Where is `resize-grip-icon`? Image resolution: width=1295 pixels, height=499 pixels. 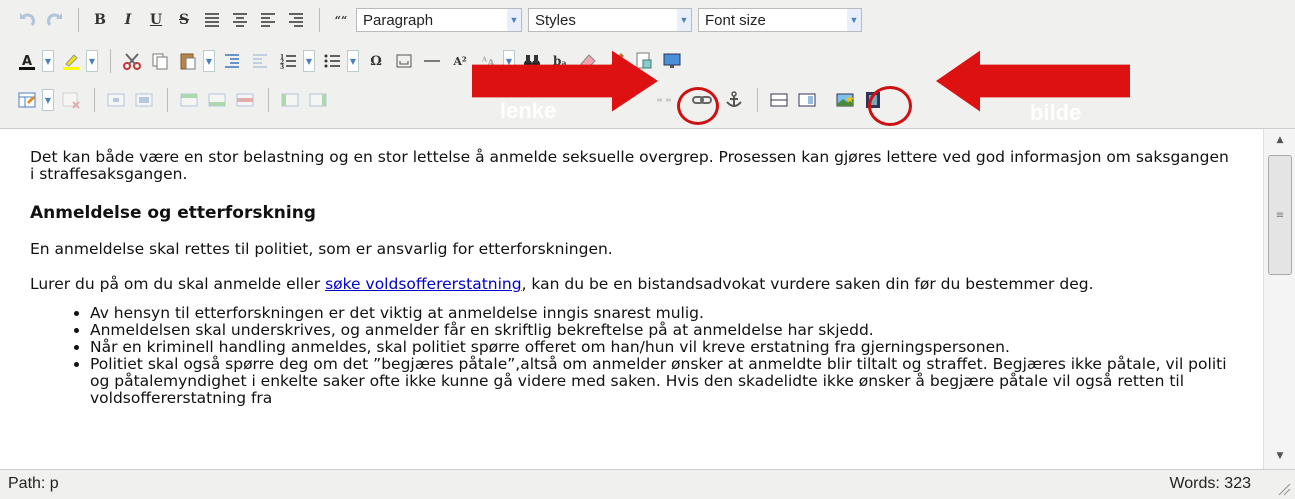
resize-grip-icon is located at coordinates (1283, 488).